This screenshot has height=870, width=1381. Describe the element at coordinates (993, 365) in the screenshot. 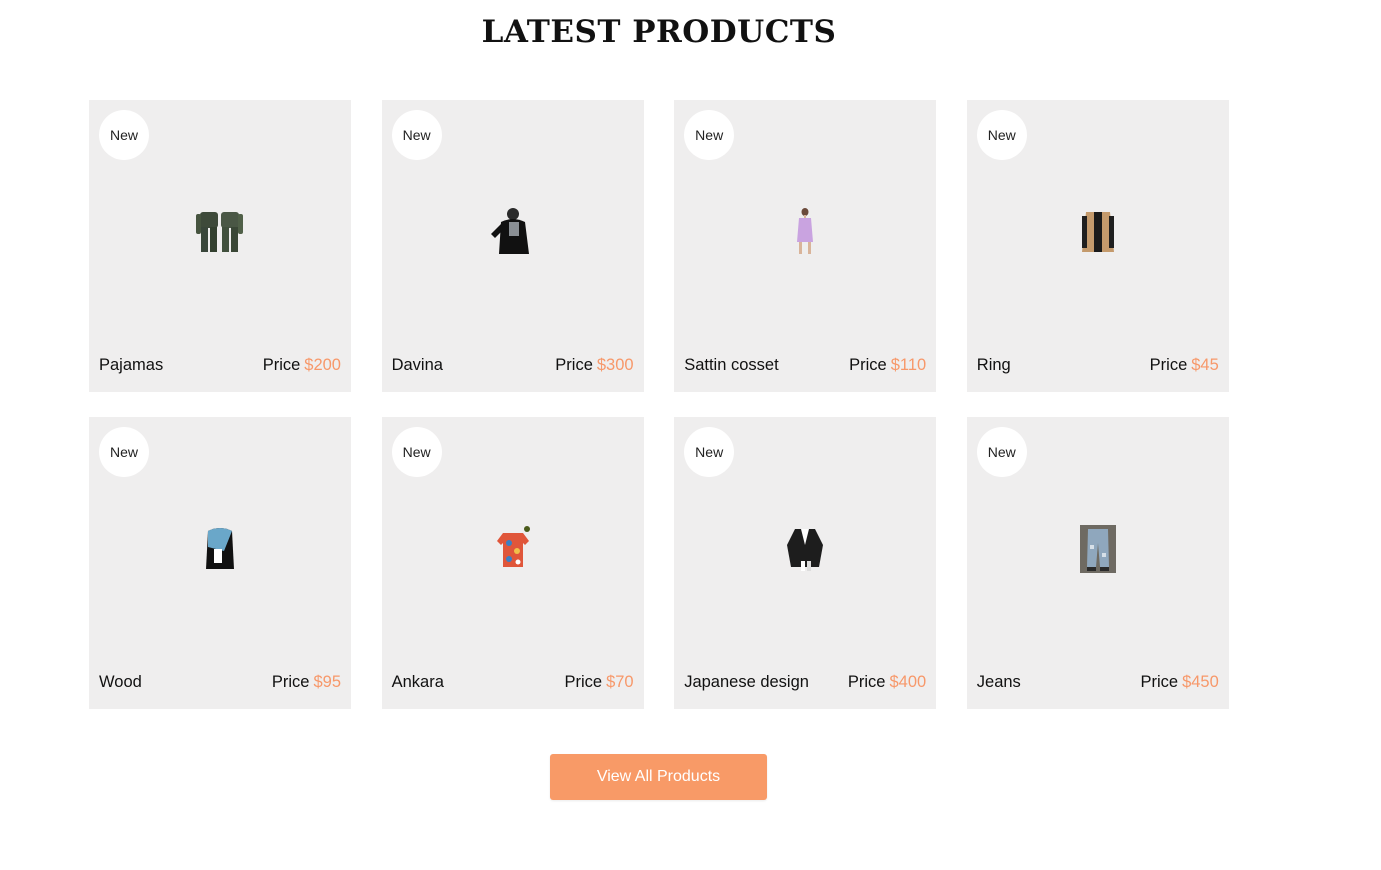

I see `product-name: Ring` at that location.